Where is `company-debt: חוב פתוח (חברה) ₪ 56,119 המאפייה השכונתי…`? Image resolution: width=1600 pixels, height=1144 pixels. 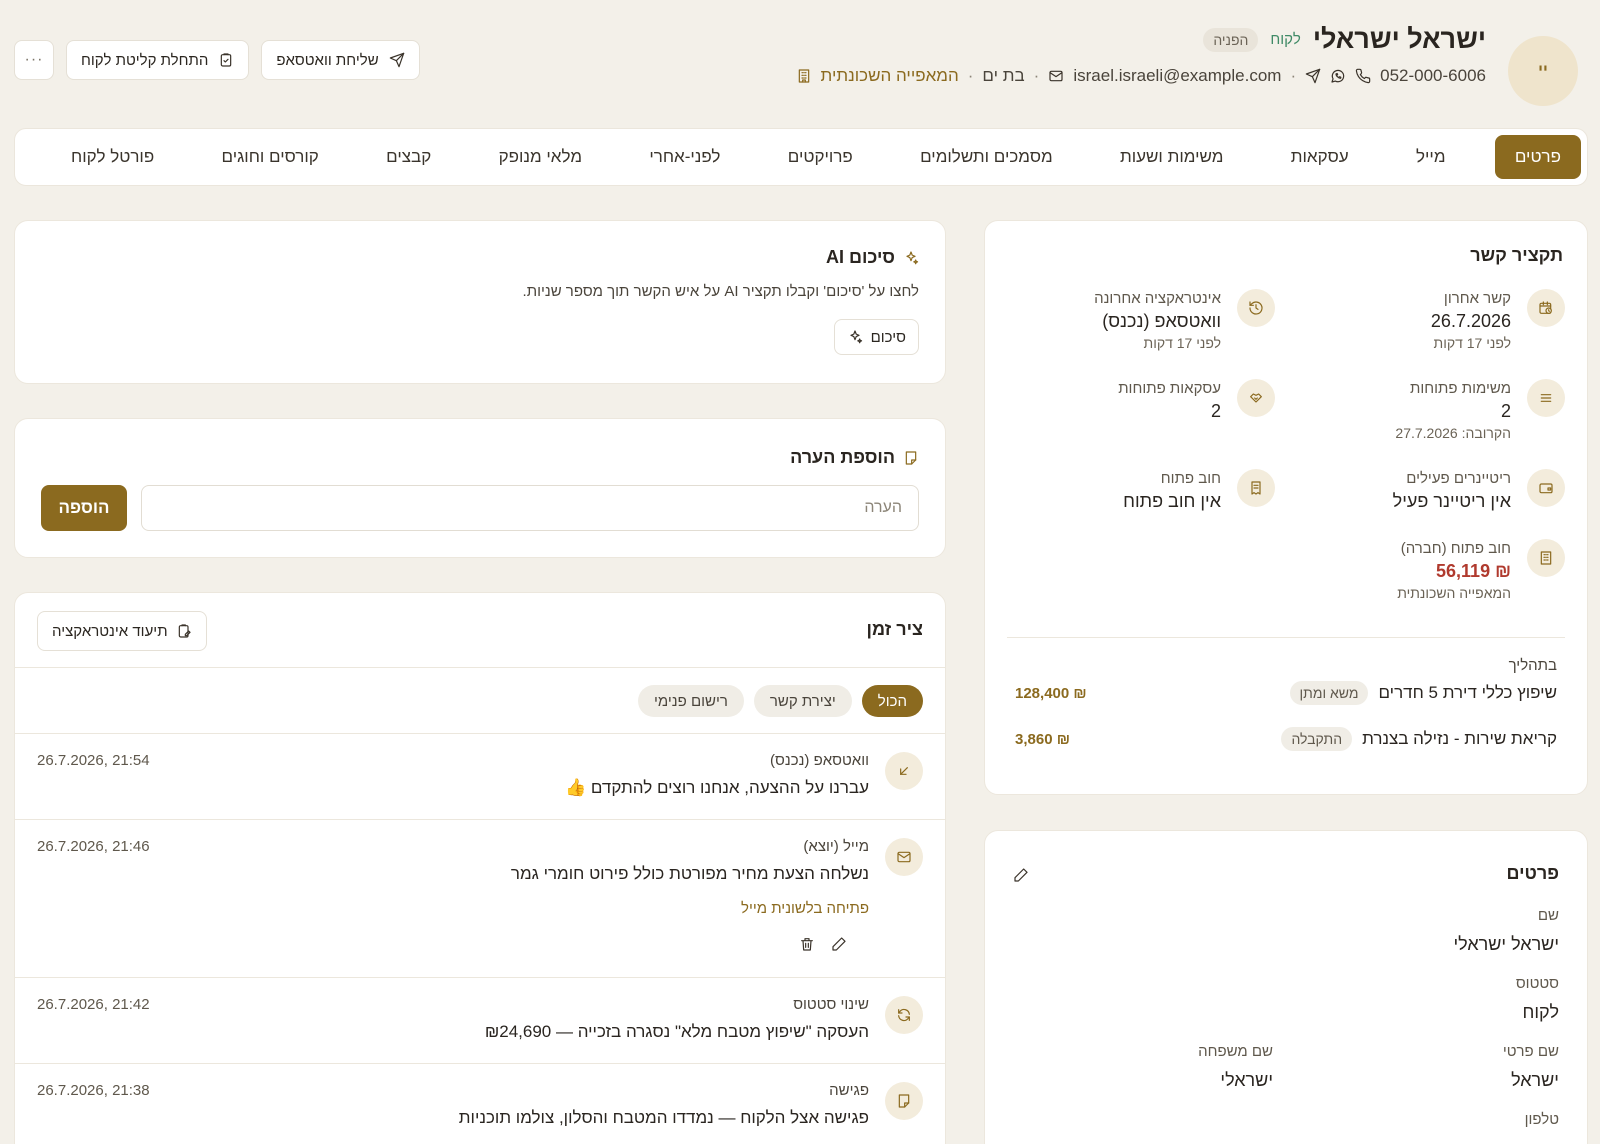 company-debt: חוב פתוח (חברה) ₪ 56,119 המאפייה השכונתי… is located at coordinates (1481, 571).